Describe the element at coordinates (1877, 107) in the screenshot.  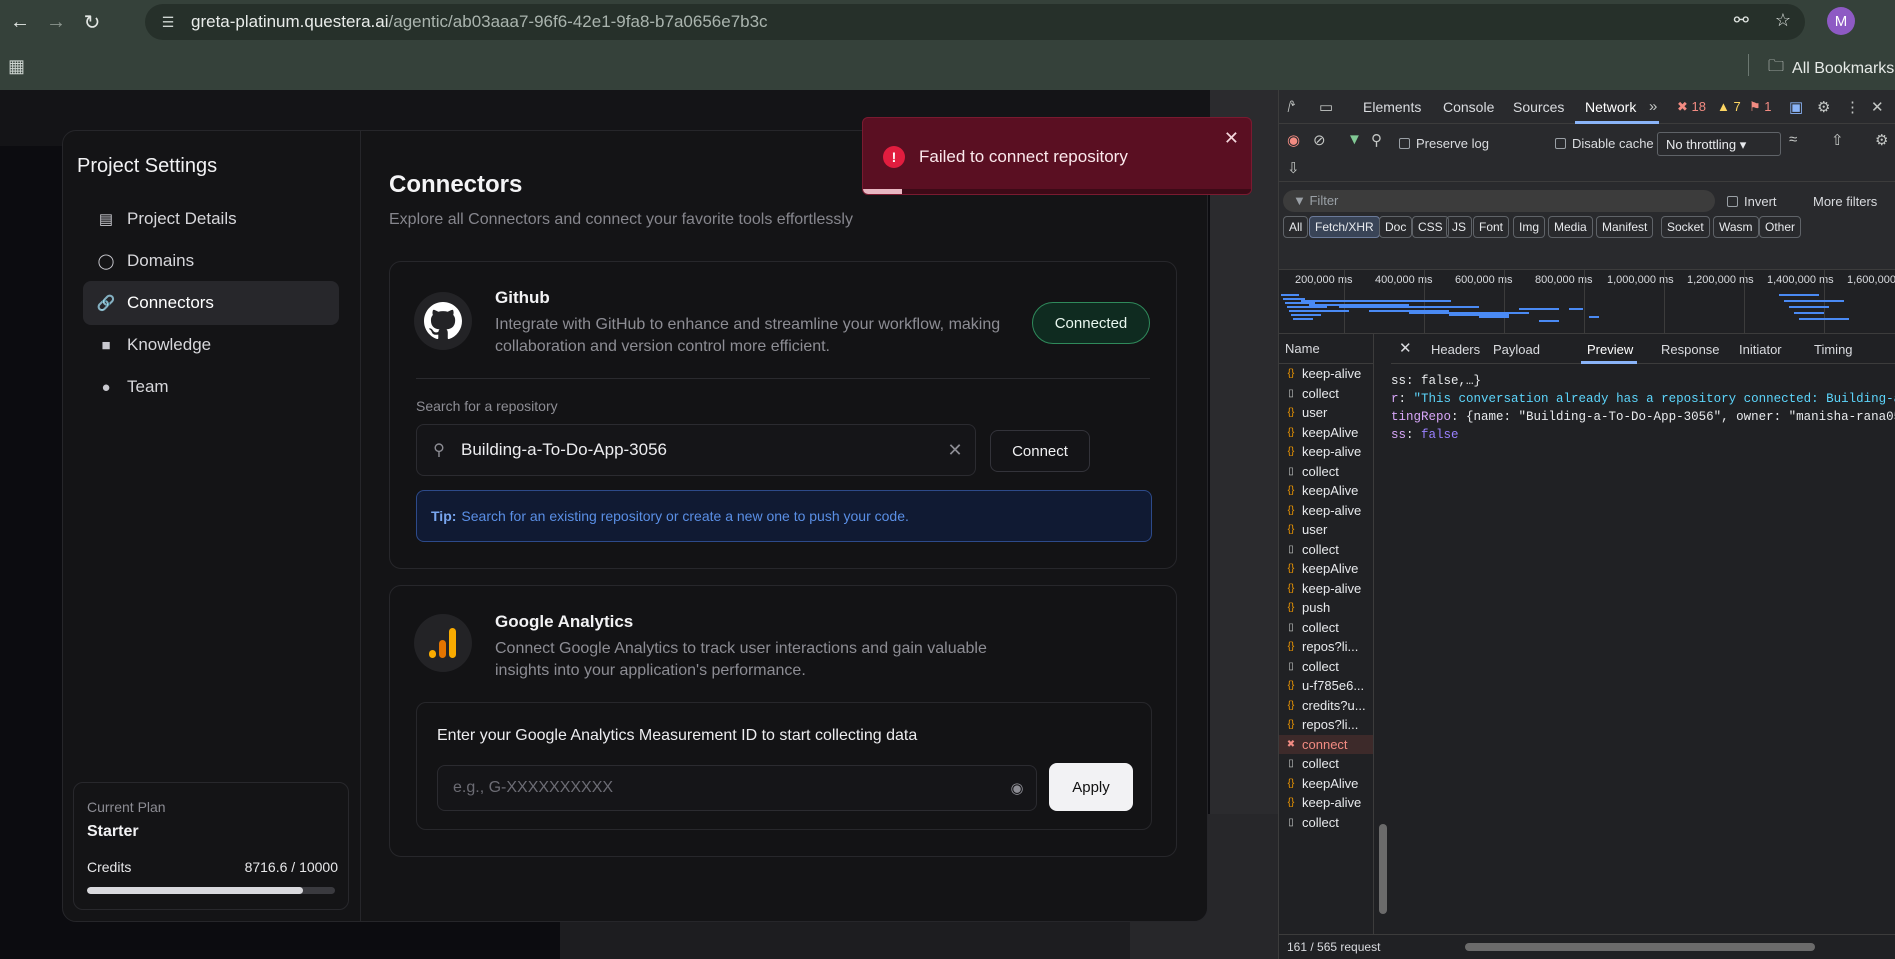
I see `close-devtools-icon: ✕` at that location.